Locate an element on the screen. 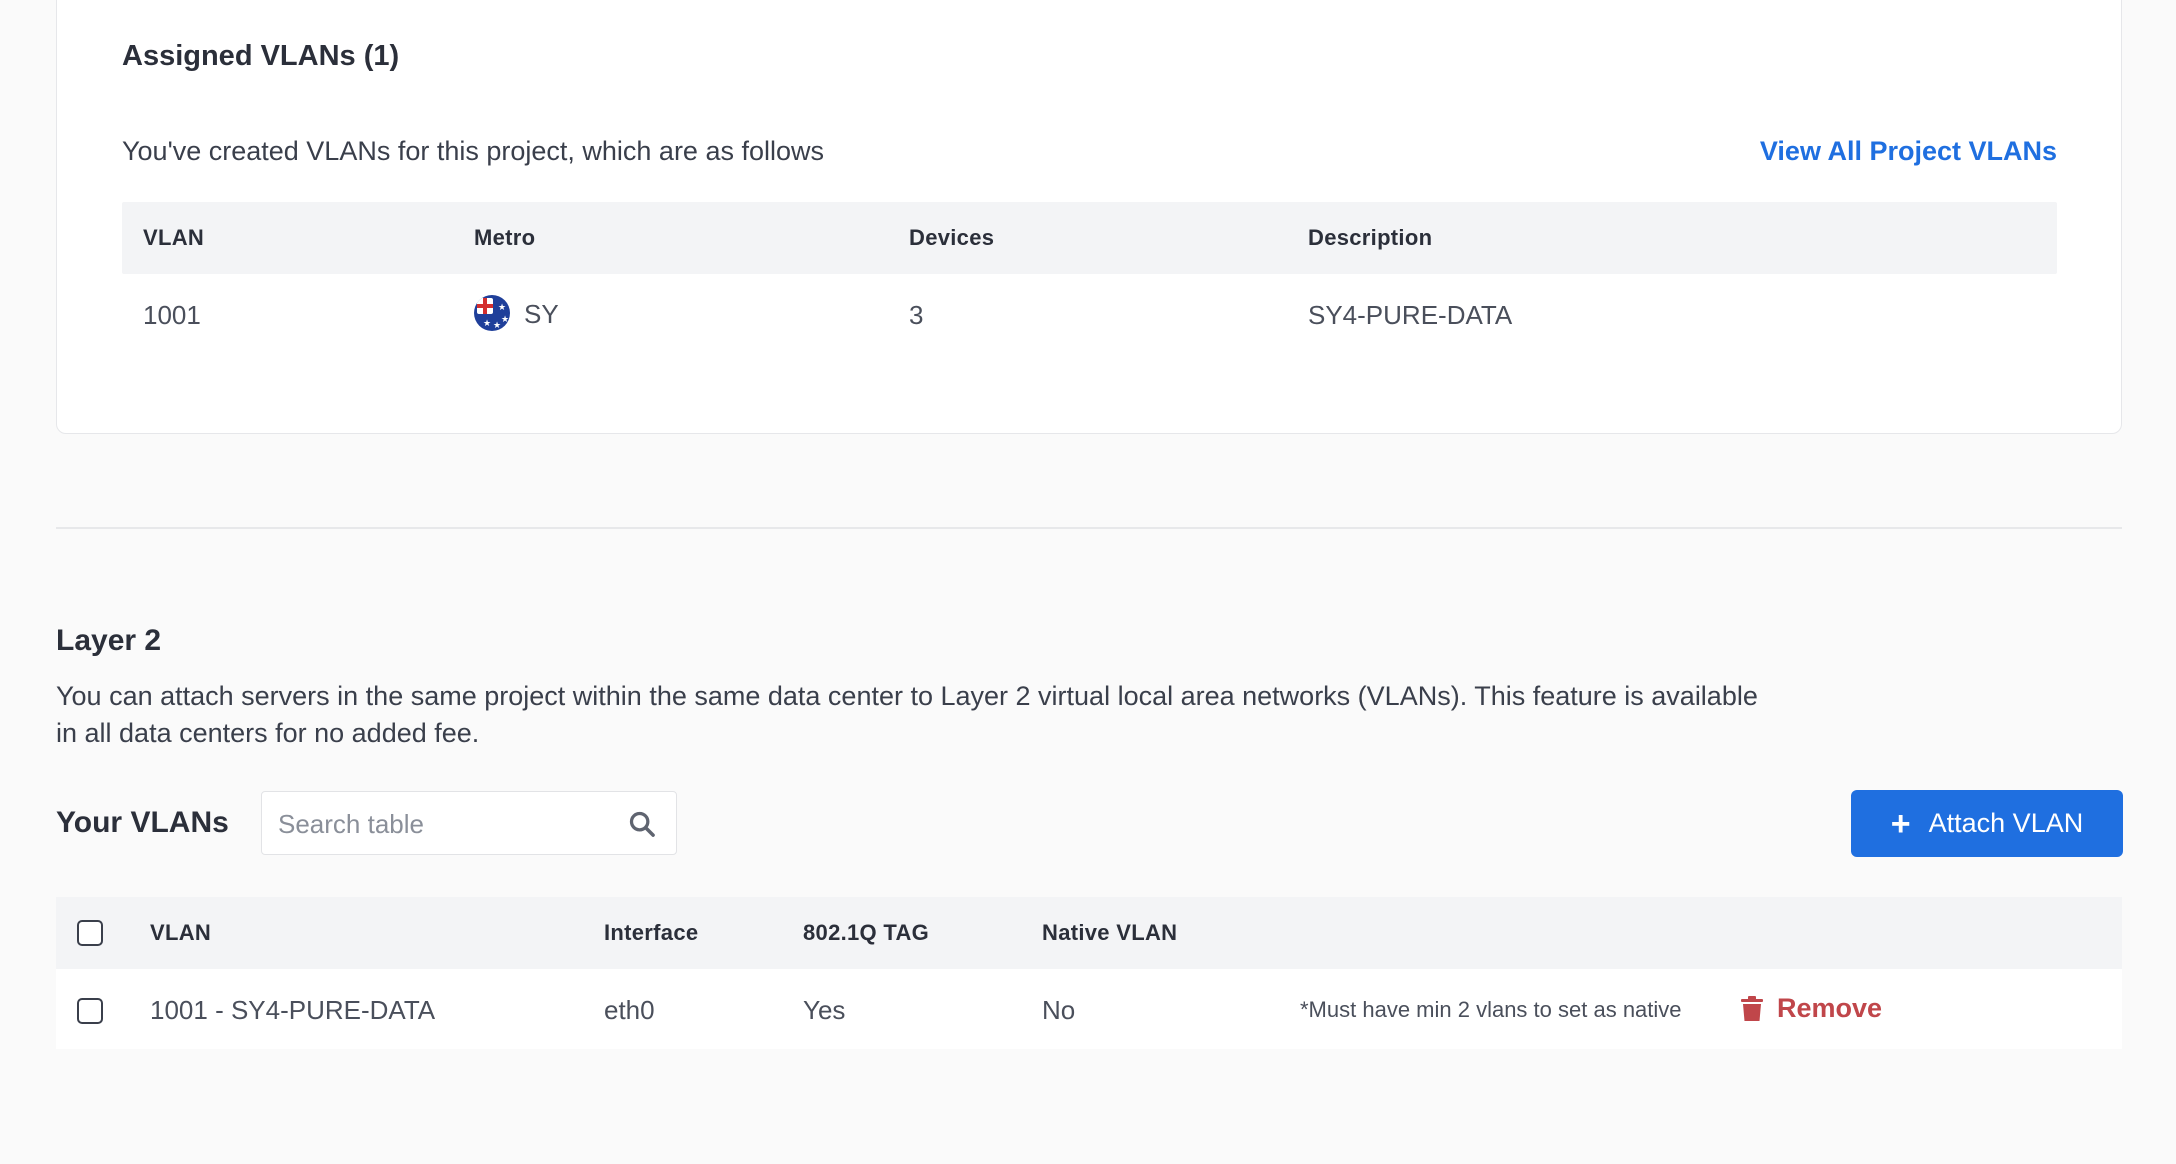 The image size is (2176, 1164). plus-icon: + is located at coordinates (1900, 823).